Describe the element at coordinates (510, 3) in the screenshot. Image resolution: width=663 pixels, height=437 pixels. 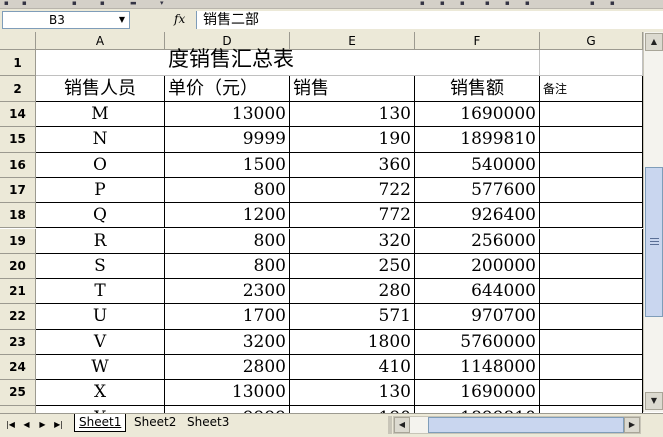
I see `align-center-icon: ▪` at that location.